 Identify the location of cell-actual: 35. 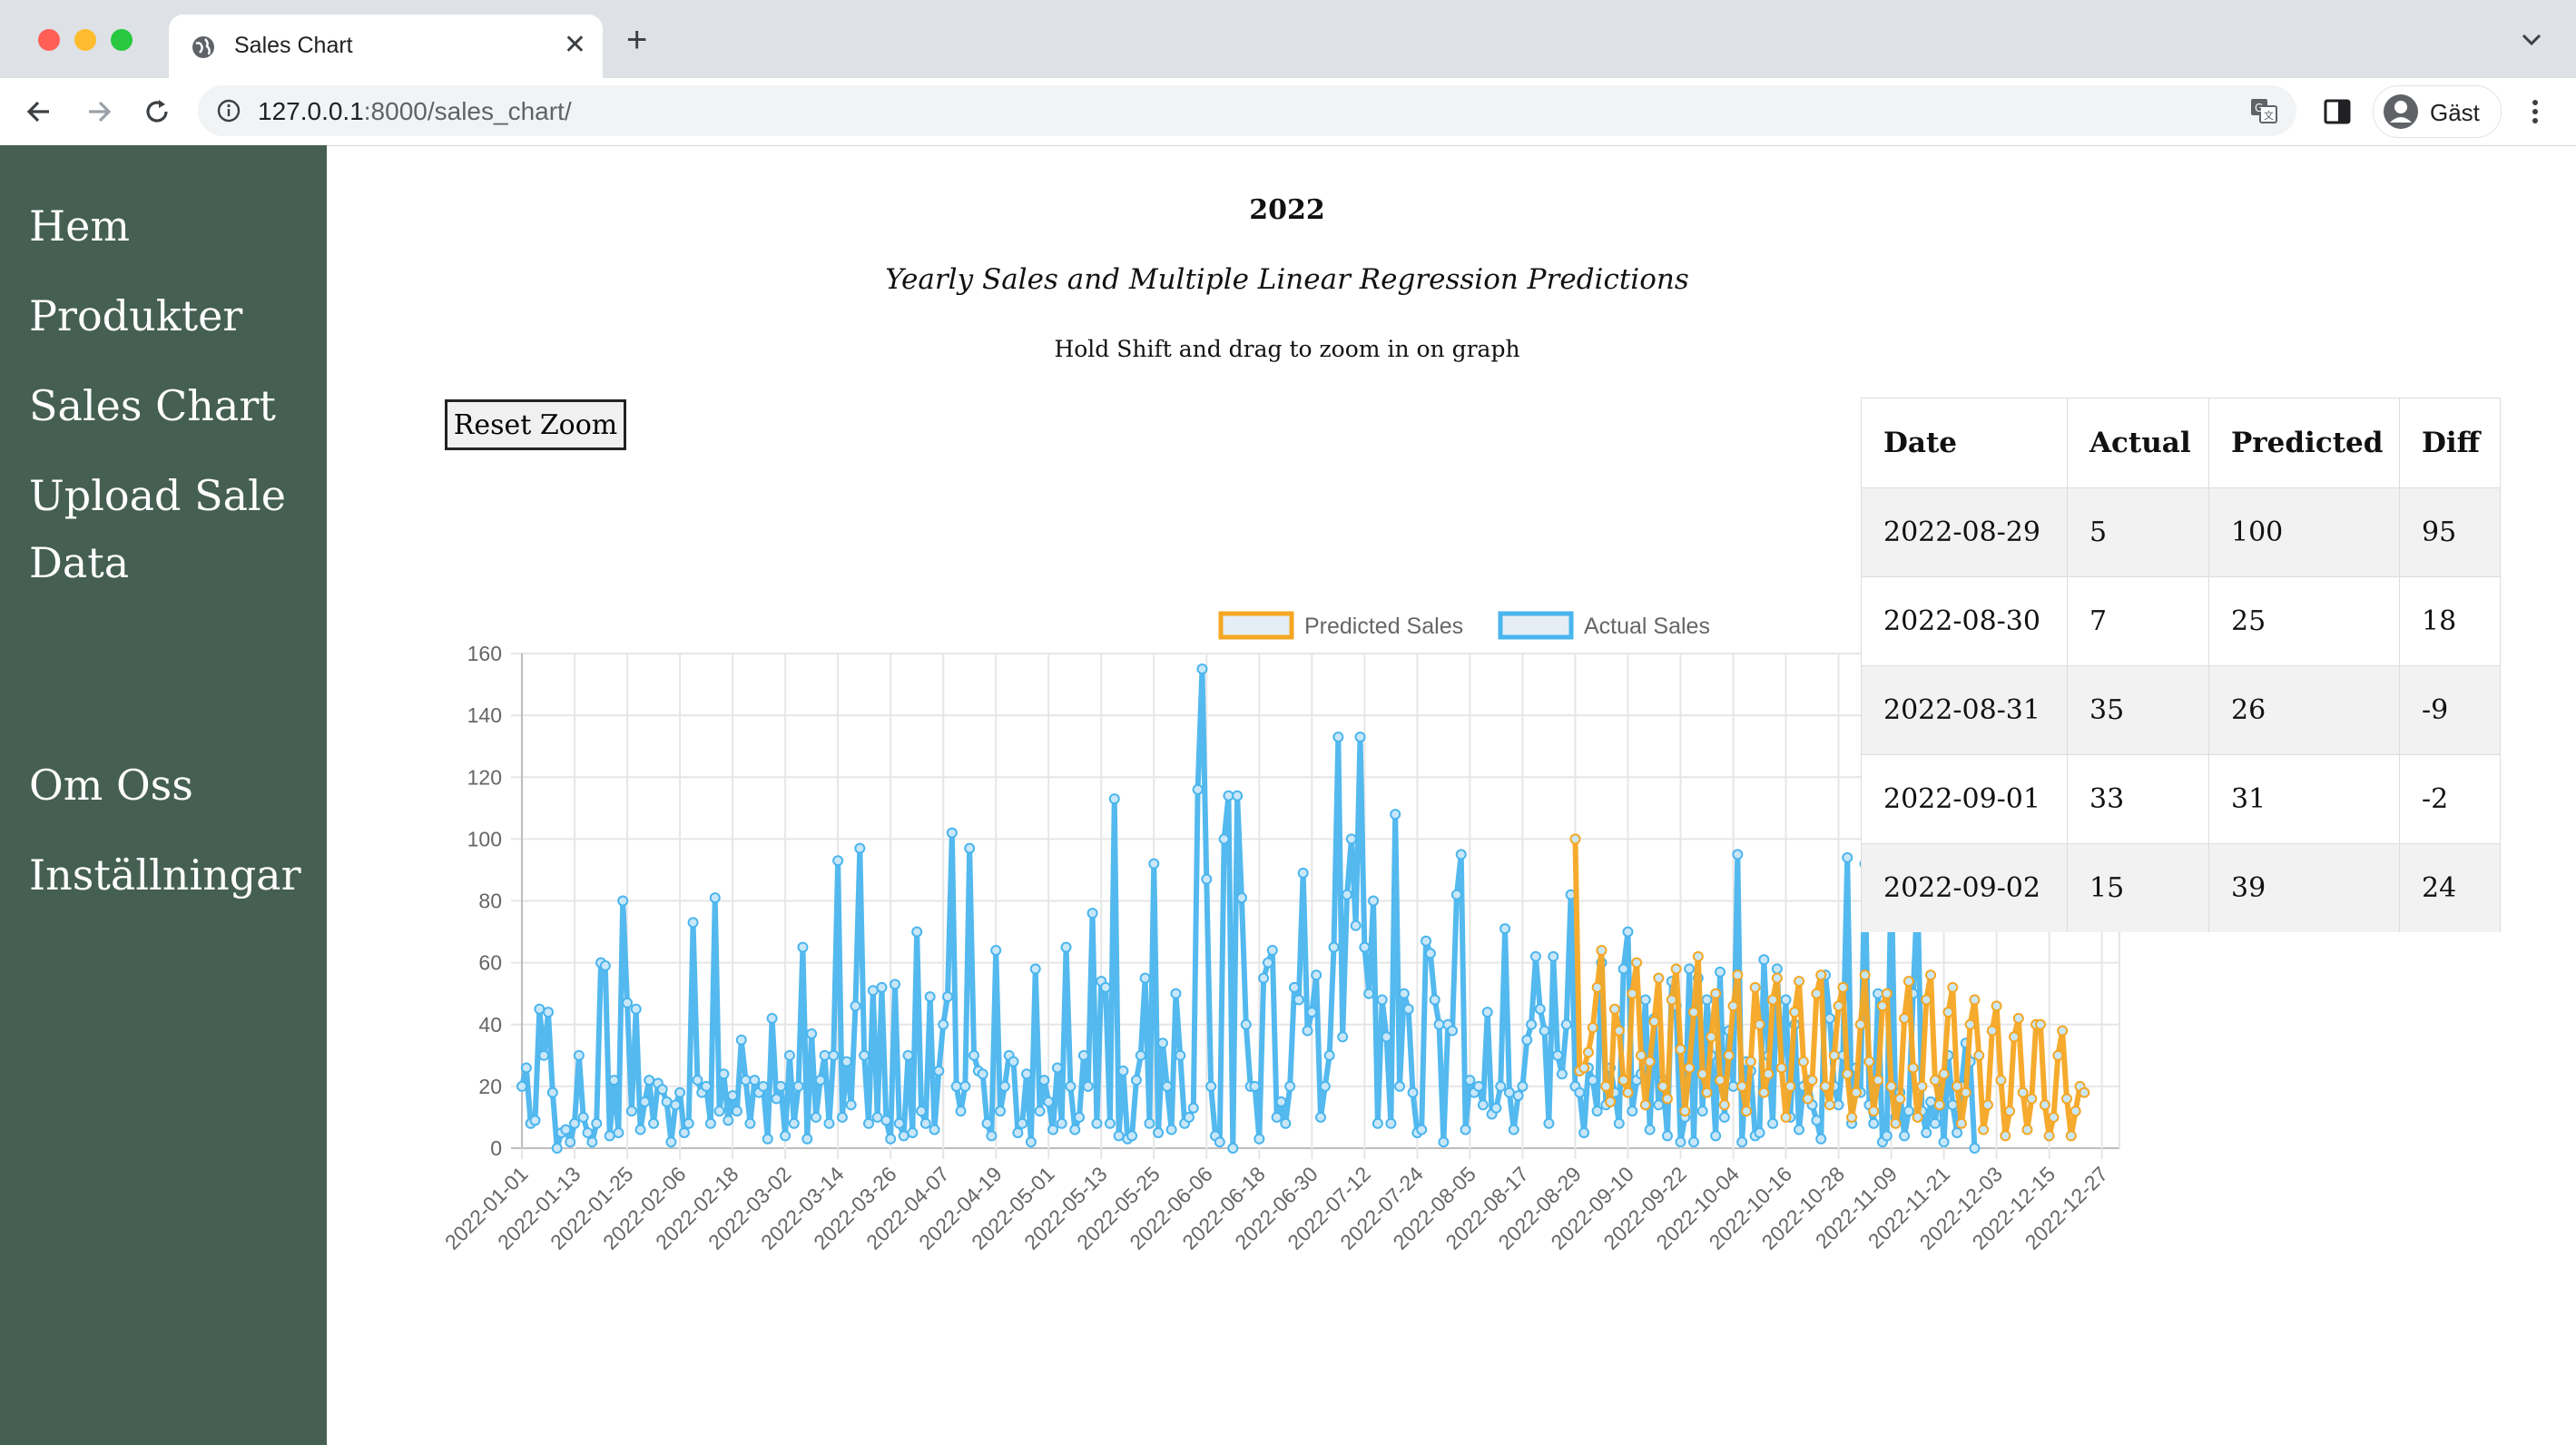
(2138, 710).